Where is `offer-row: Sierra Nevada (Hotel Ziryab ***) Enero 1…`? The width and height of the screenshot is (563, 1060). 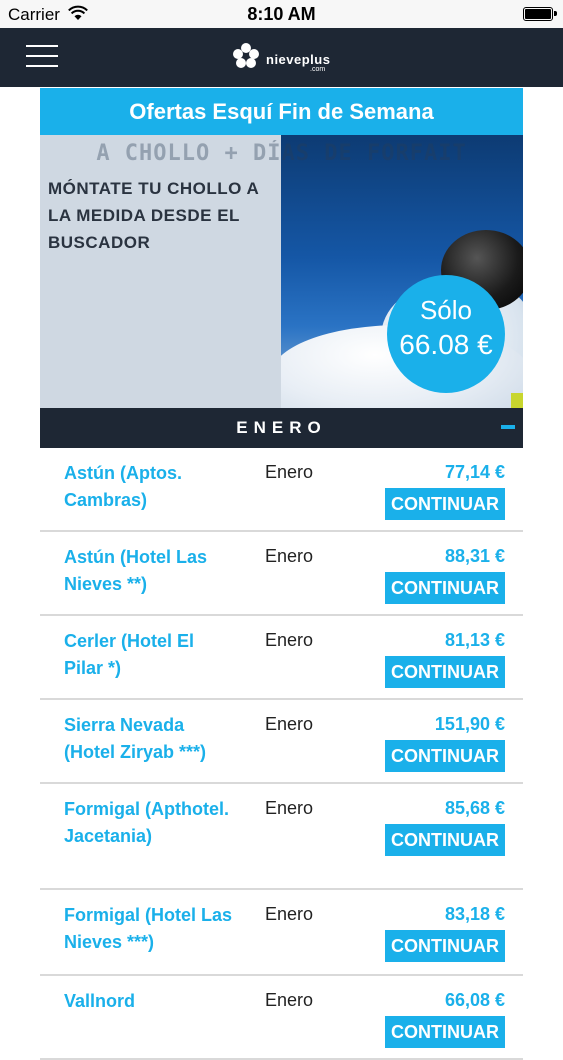 offer-row: Sierra Nevada (Hotel Ziryab ***) Enero 1… is located at coordinates (281, 742).